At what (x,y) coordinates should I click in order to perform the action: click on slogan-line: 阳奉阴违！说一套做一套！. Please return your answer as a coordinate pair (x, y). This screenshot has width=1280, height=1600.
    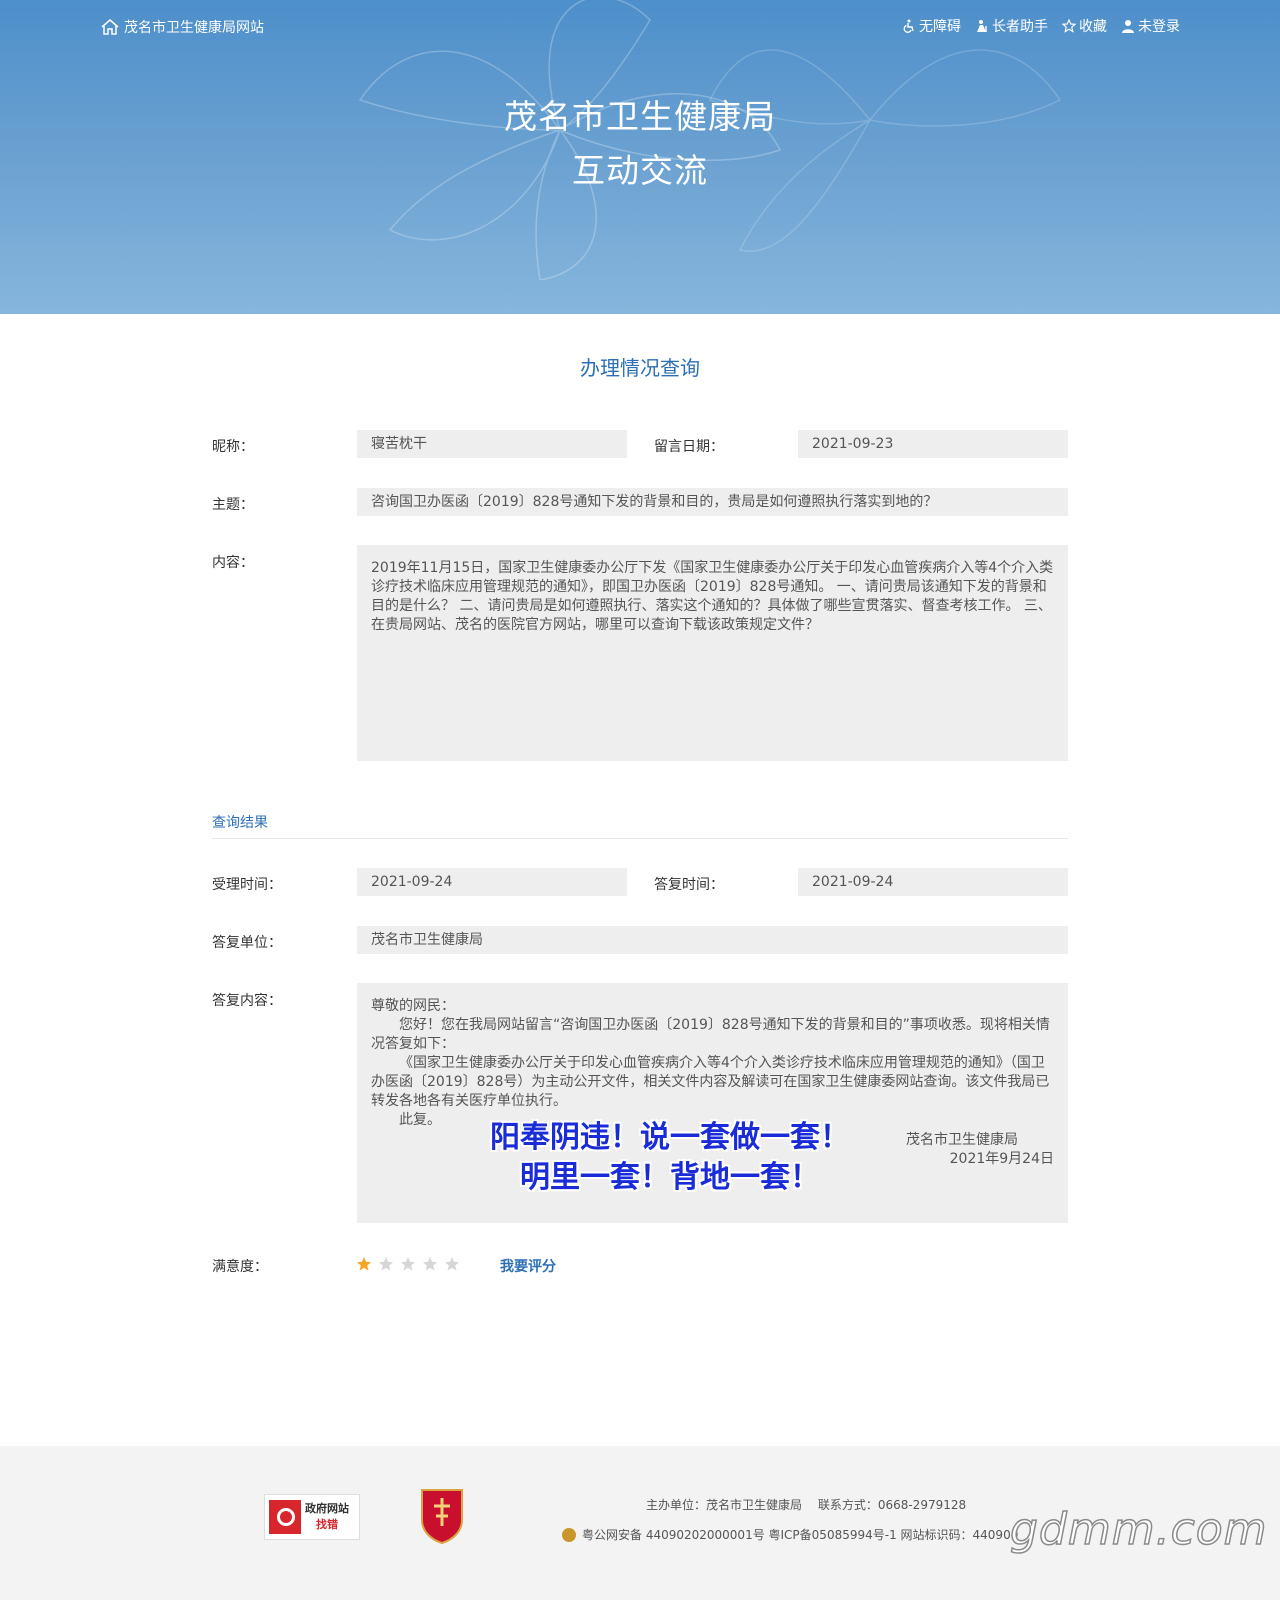
    Looking at the image, I should click on (670, 1137).